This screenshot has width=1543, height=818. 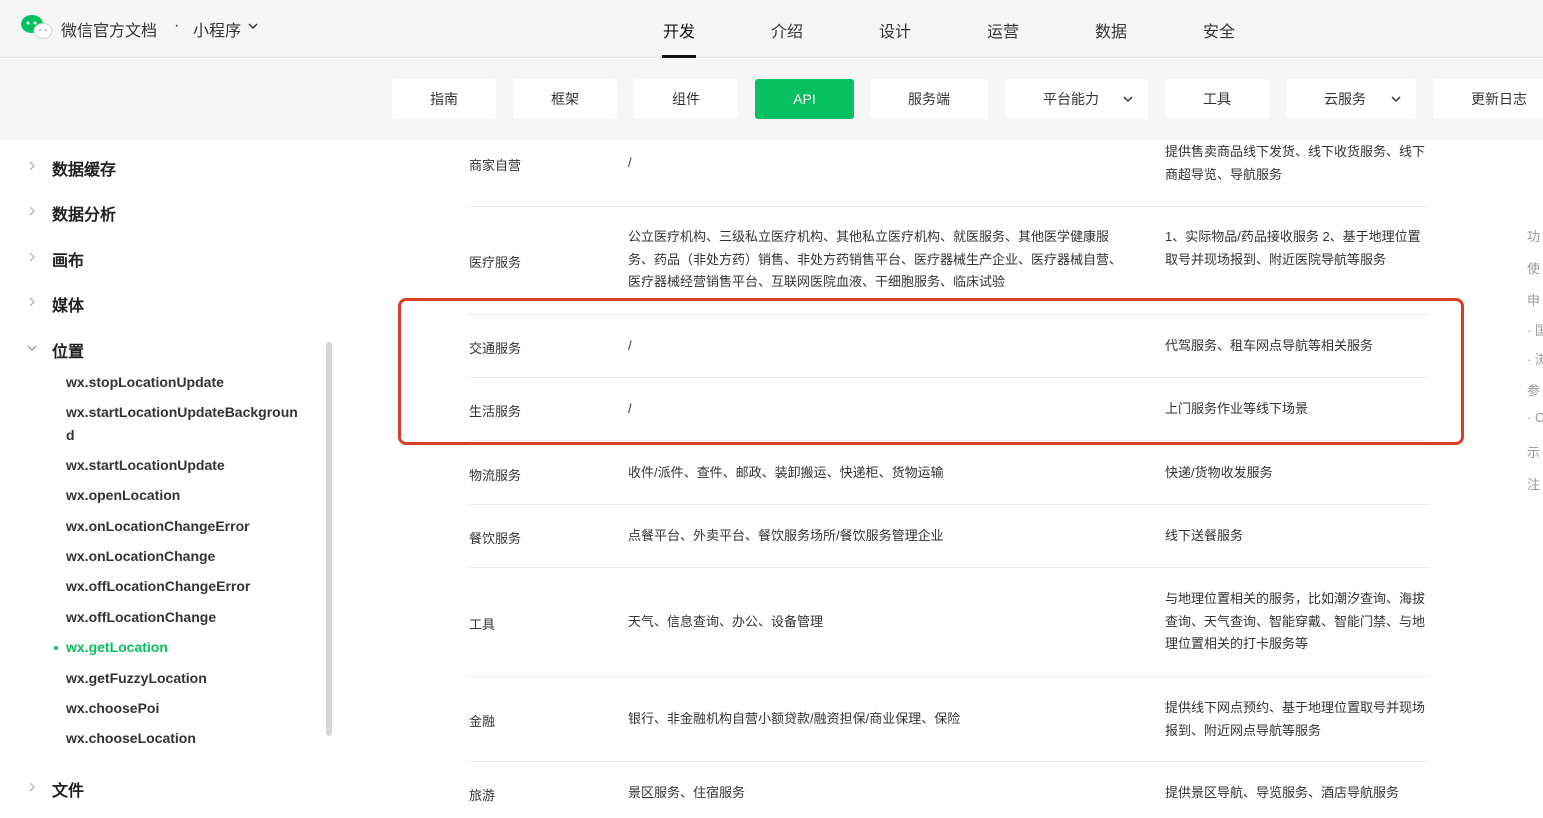 What do you see at coordinates (482, 624) in the screenshot?
I see `table-cell-category: 工具` at bounding box center [482, 624].